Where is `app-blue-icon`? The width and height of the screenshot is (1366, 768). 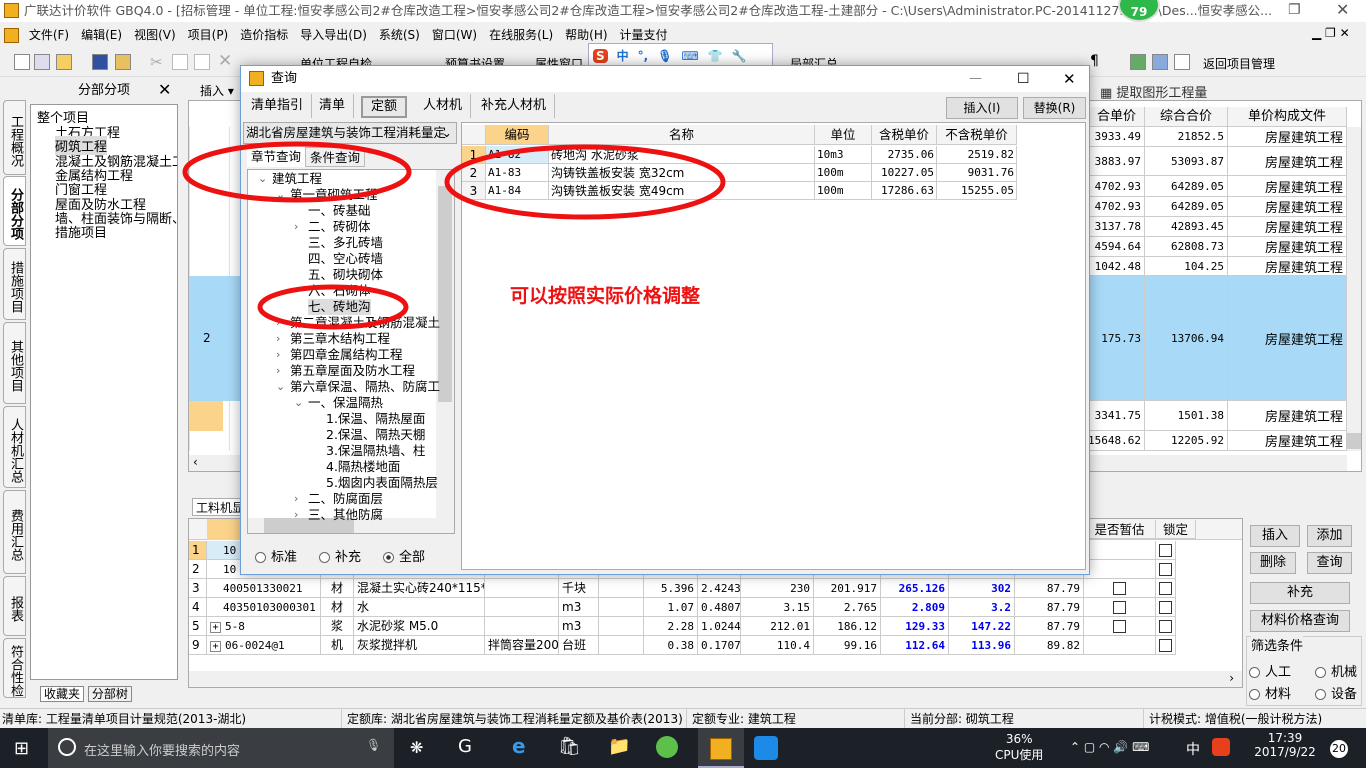
app-blue-icon is located at coordinates (766, 748).